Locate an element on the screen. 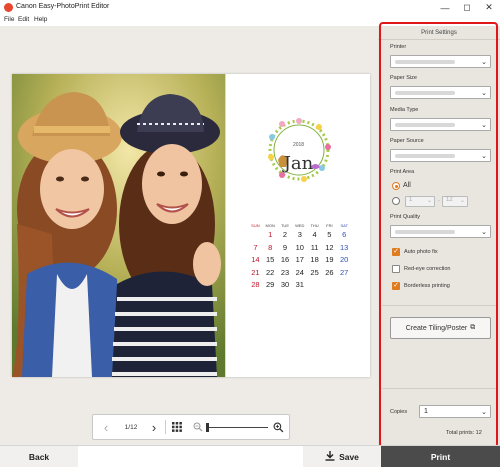 The width and height of the screenshot is (500, 467). back-button-label: Back is located at coordinates (39, 456).